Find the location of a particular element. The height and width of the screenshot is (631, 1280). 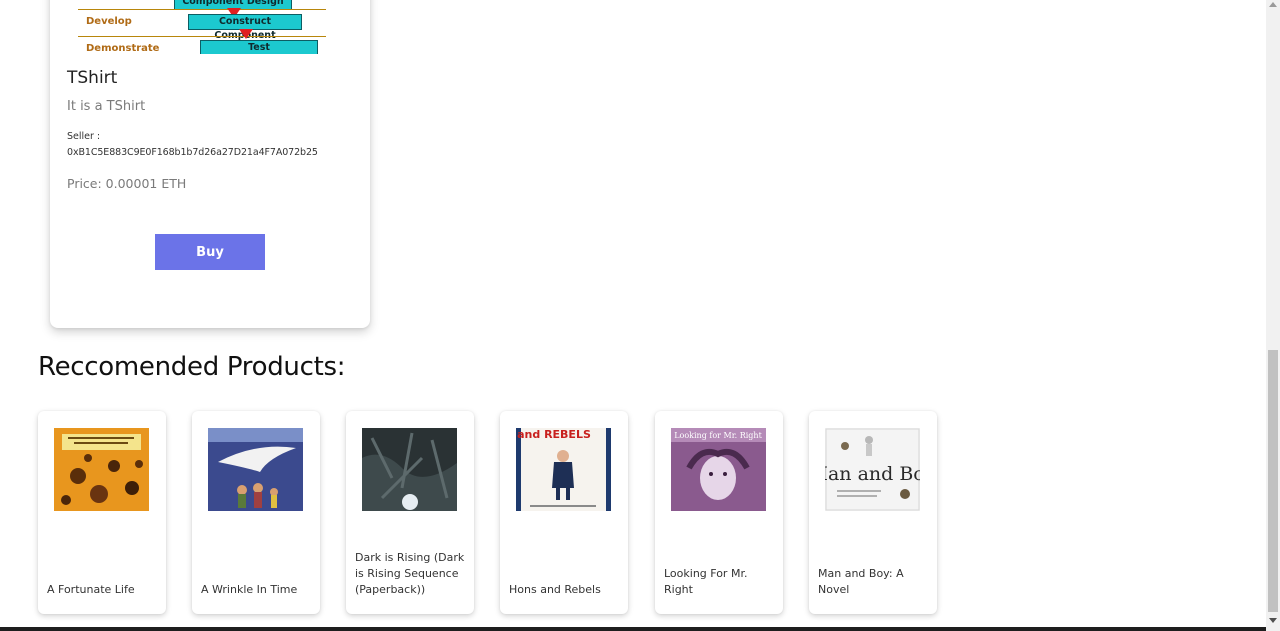

diagram-arrow is located at coordinates (246, 34).